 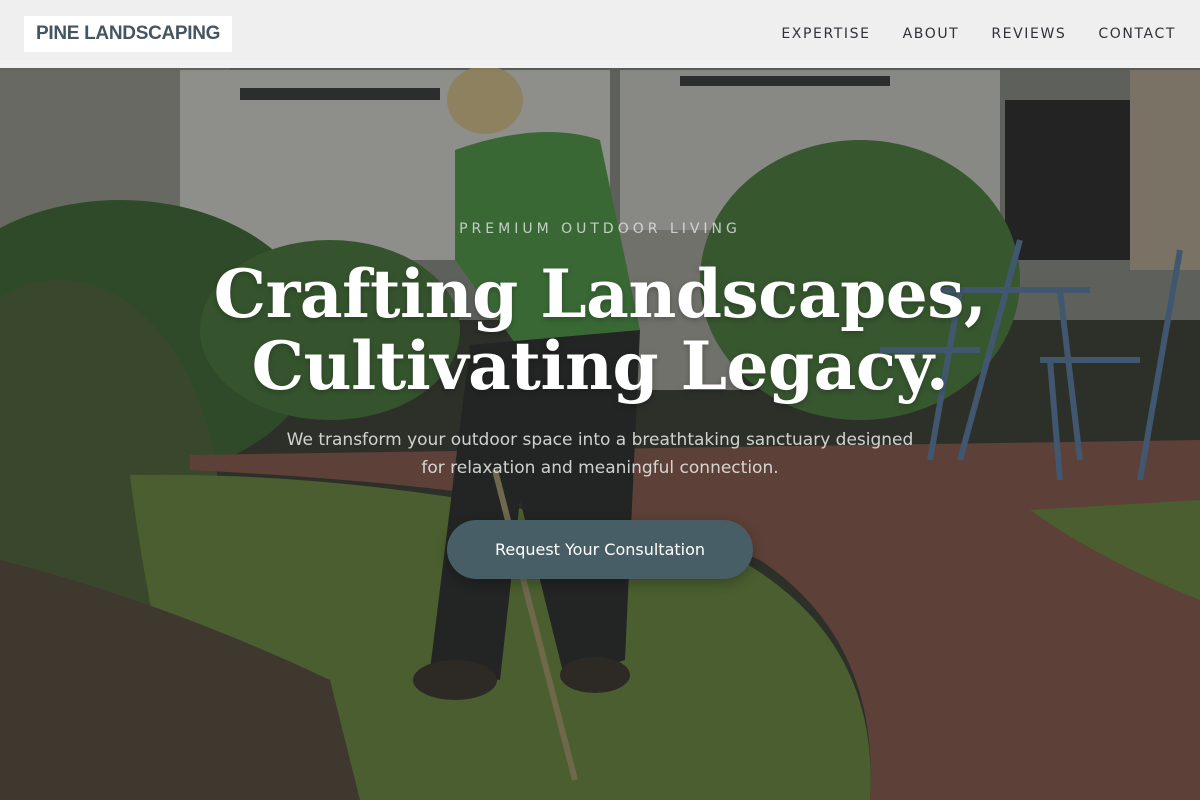 I want to click on brand-logo: PINE LANDSCAPING, so click(x=128, y=34).